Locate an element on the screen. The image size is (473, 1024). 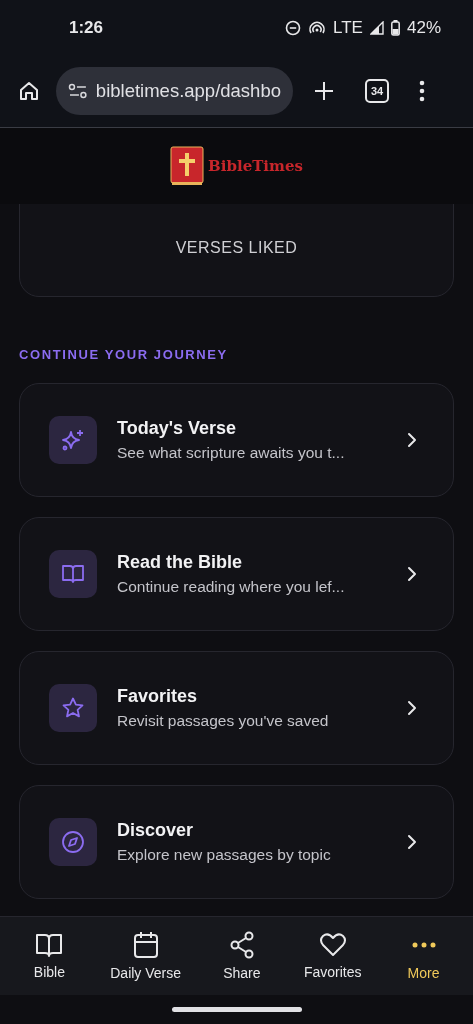
nav-tab: Bible is located at coordinates (49, 956).